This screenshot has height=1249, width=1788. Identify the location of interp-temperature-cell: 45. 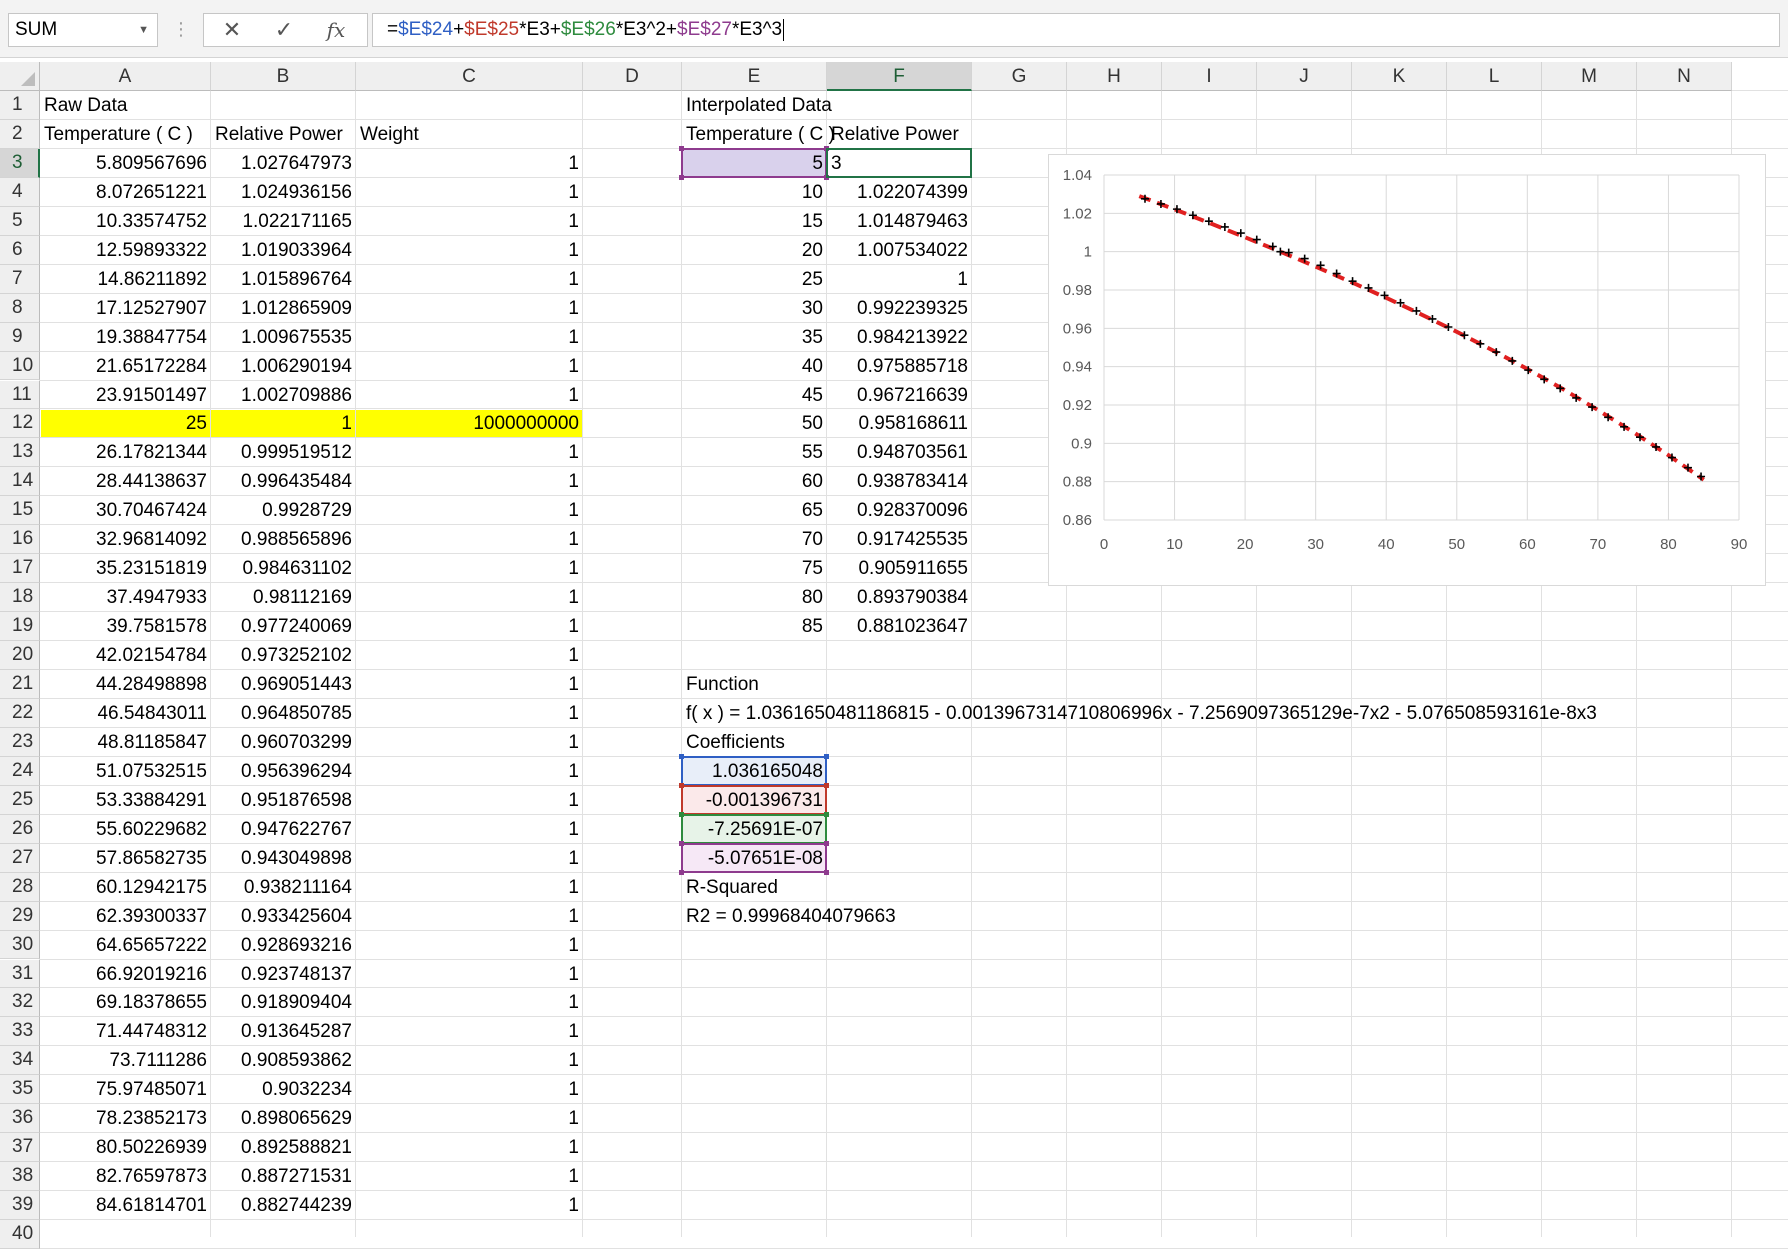
(754, 396).